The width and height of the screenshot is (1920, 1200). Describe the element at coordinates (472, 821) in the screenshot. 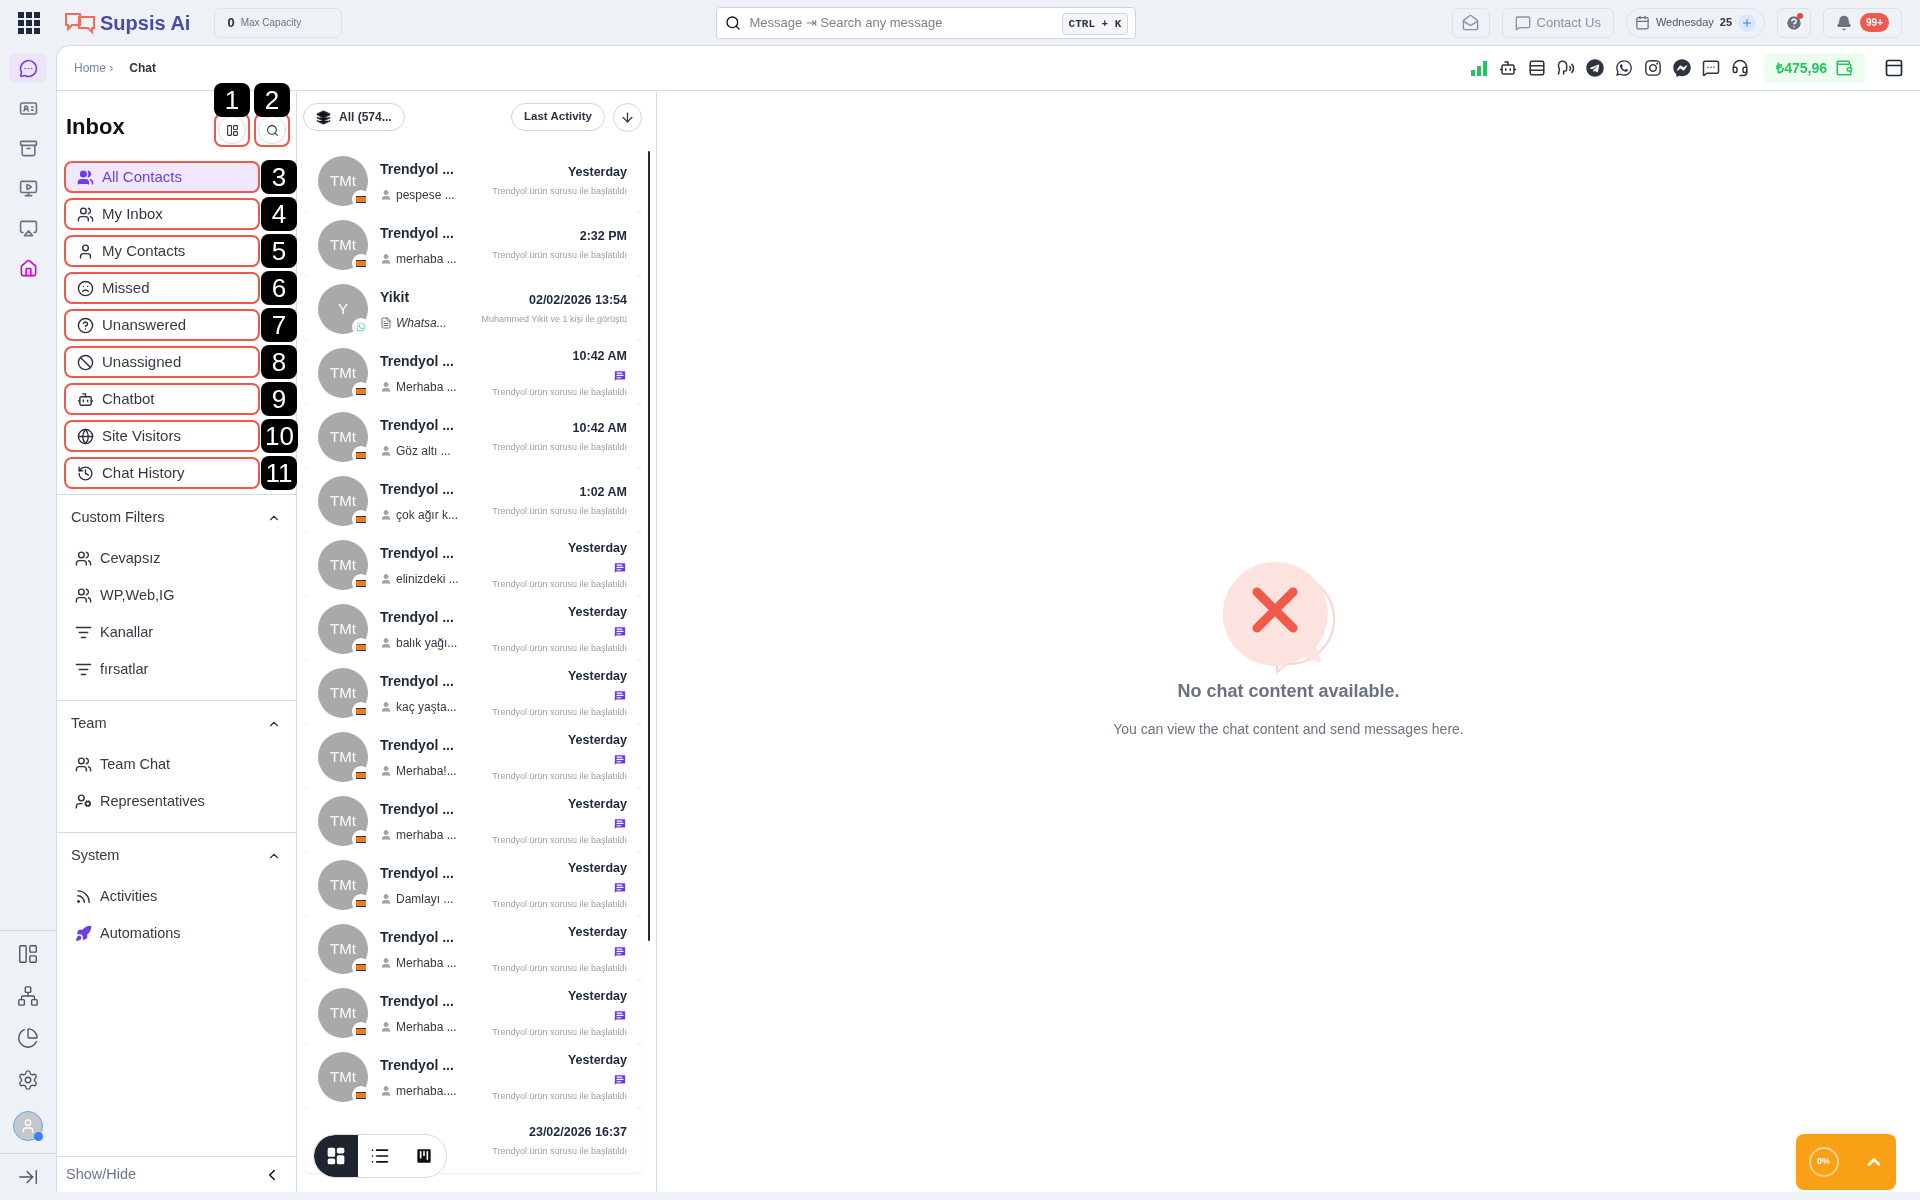

I see `conversation-row: TMt Trendyol ... merhaba ... Yesterday Trendyol ürün sorusu ile başlatıldı` at that location.